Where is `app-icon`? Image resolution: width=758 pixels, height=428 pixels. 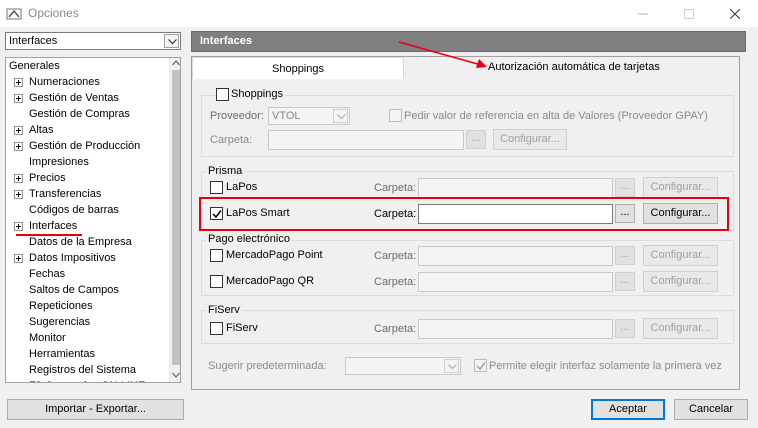
app-icon is located at coordinates (14, 14).